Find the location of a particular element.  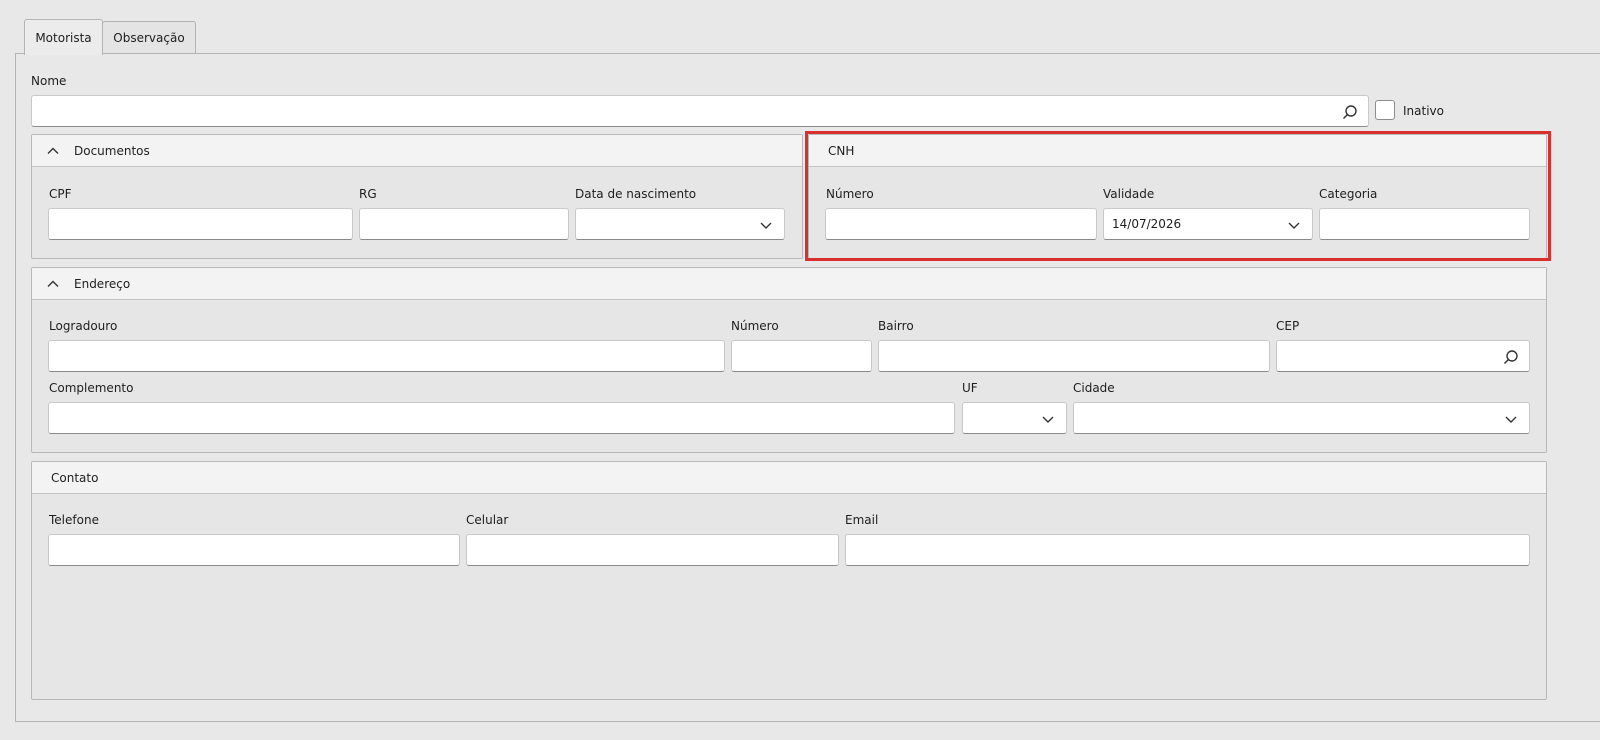

endereco-title: Endereço is located at coordinates (102, 283).